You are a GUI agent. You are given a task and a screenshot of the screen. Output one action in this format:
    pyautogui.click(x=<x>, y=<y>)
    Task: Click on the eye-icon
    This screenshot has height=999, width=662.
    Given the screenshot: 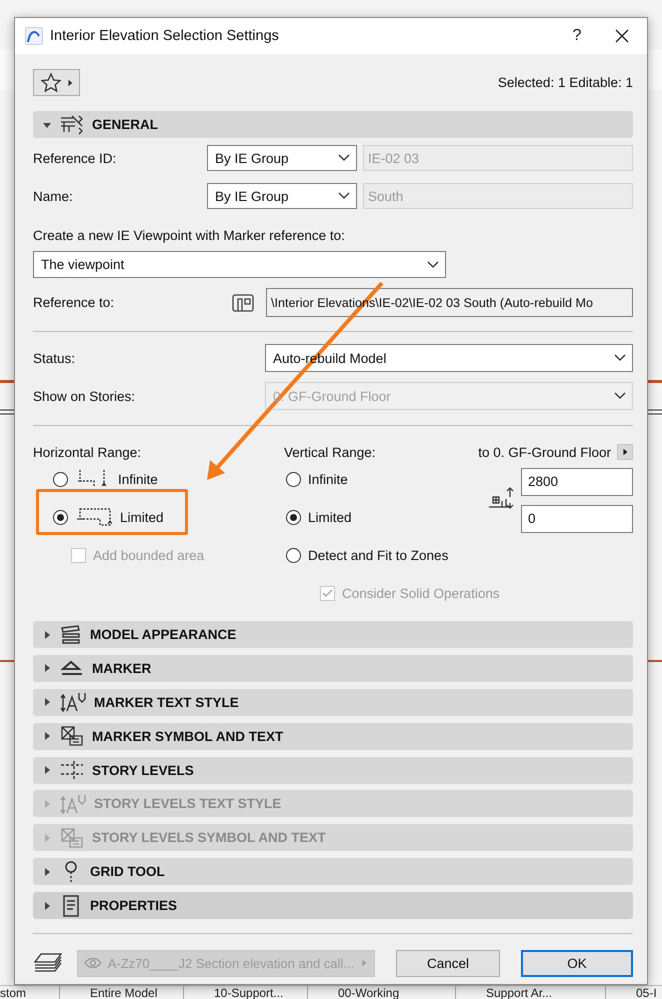 What is the action you would take?
    pyautogui.click(x=93, y=963)
    